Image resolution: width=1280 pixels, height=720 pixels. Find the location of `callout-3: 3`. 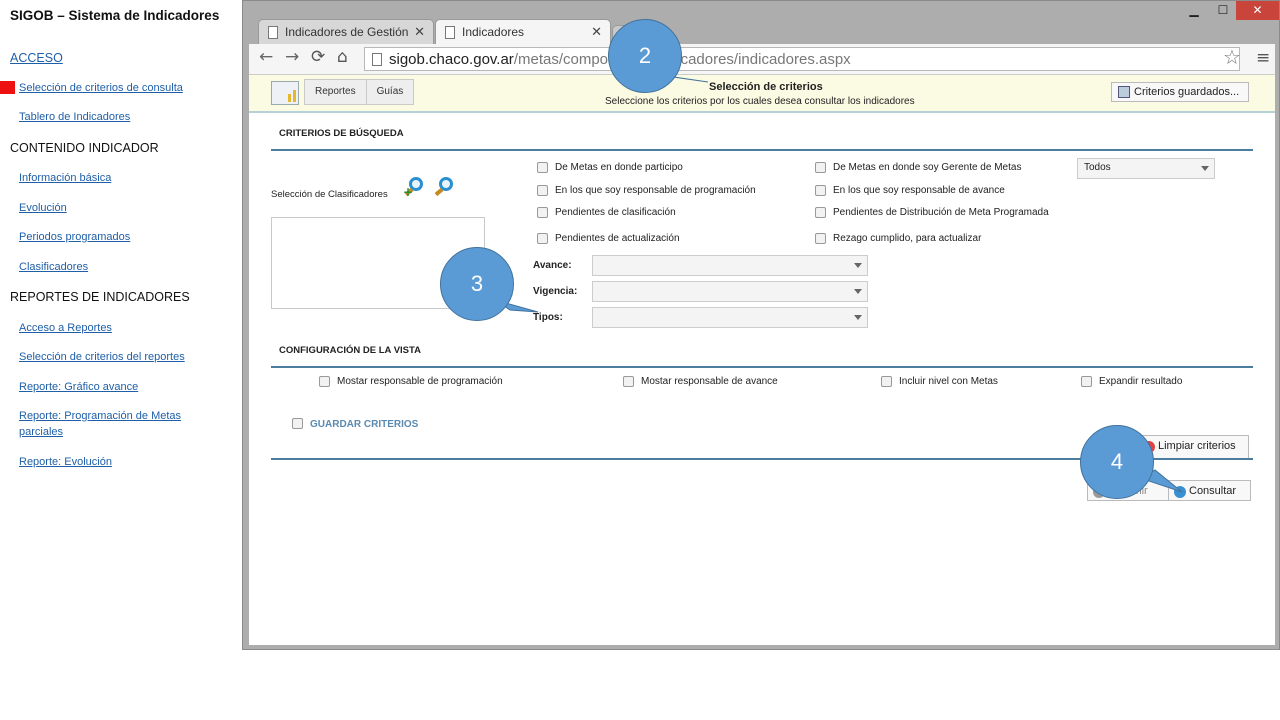

callout-3: 3 is located at coordinates (477, 284).